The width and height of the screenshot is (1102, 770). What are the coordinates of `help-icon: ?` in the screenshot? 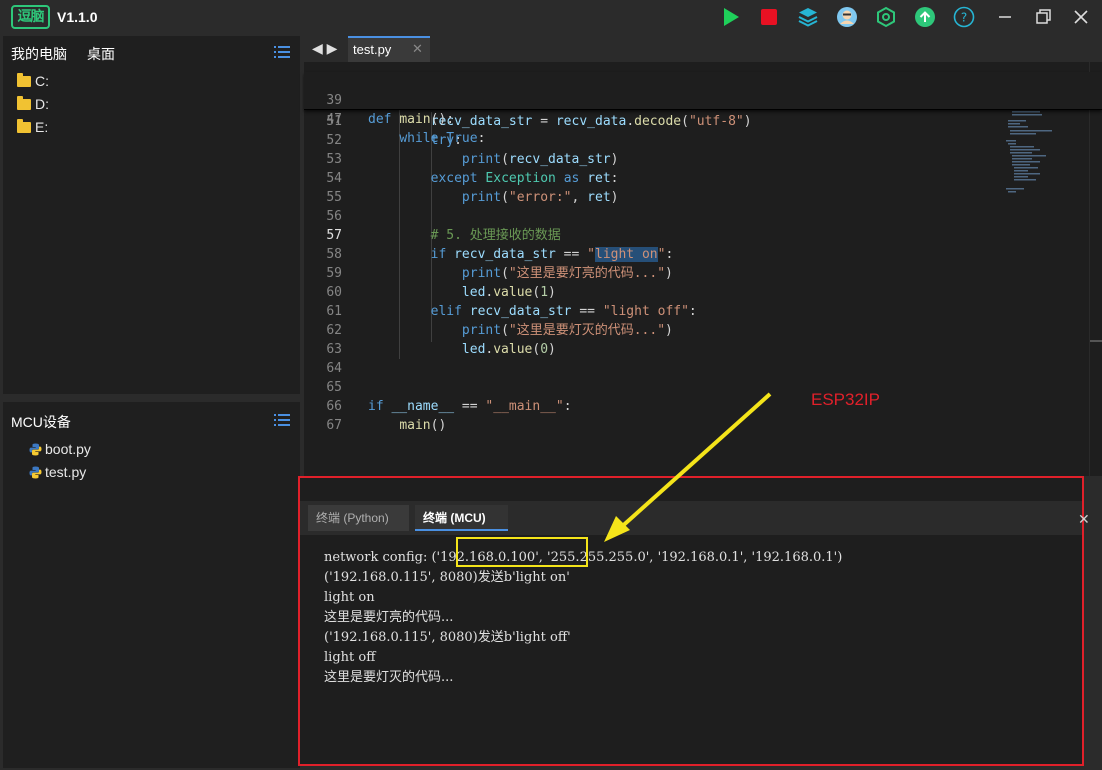 It's located at (964, 17).